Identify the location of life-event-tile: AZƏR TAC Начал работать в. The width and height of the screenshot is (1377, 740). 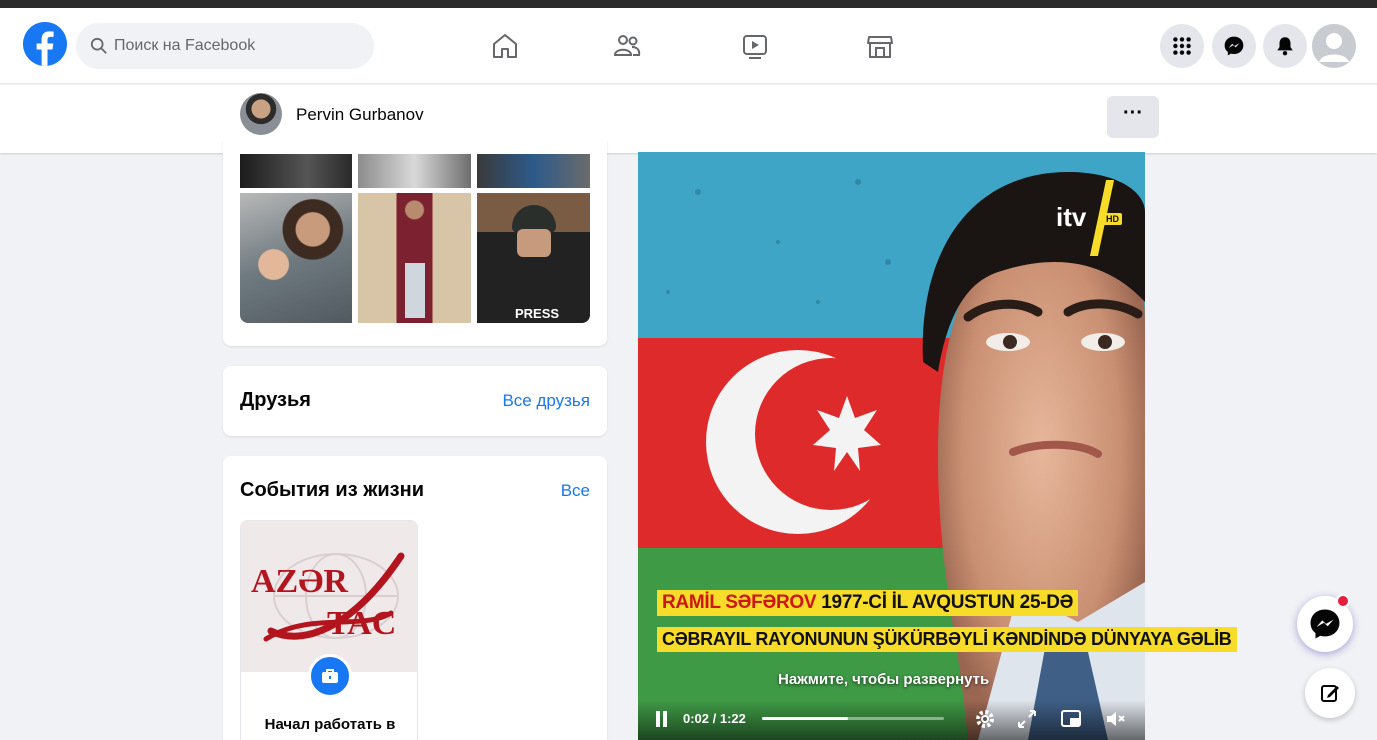
(329, 630).